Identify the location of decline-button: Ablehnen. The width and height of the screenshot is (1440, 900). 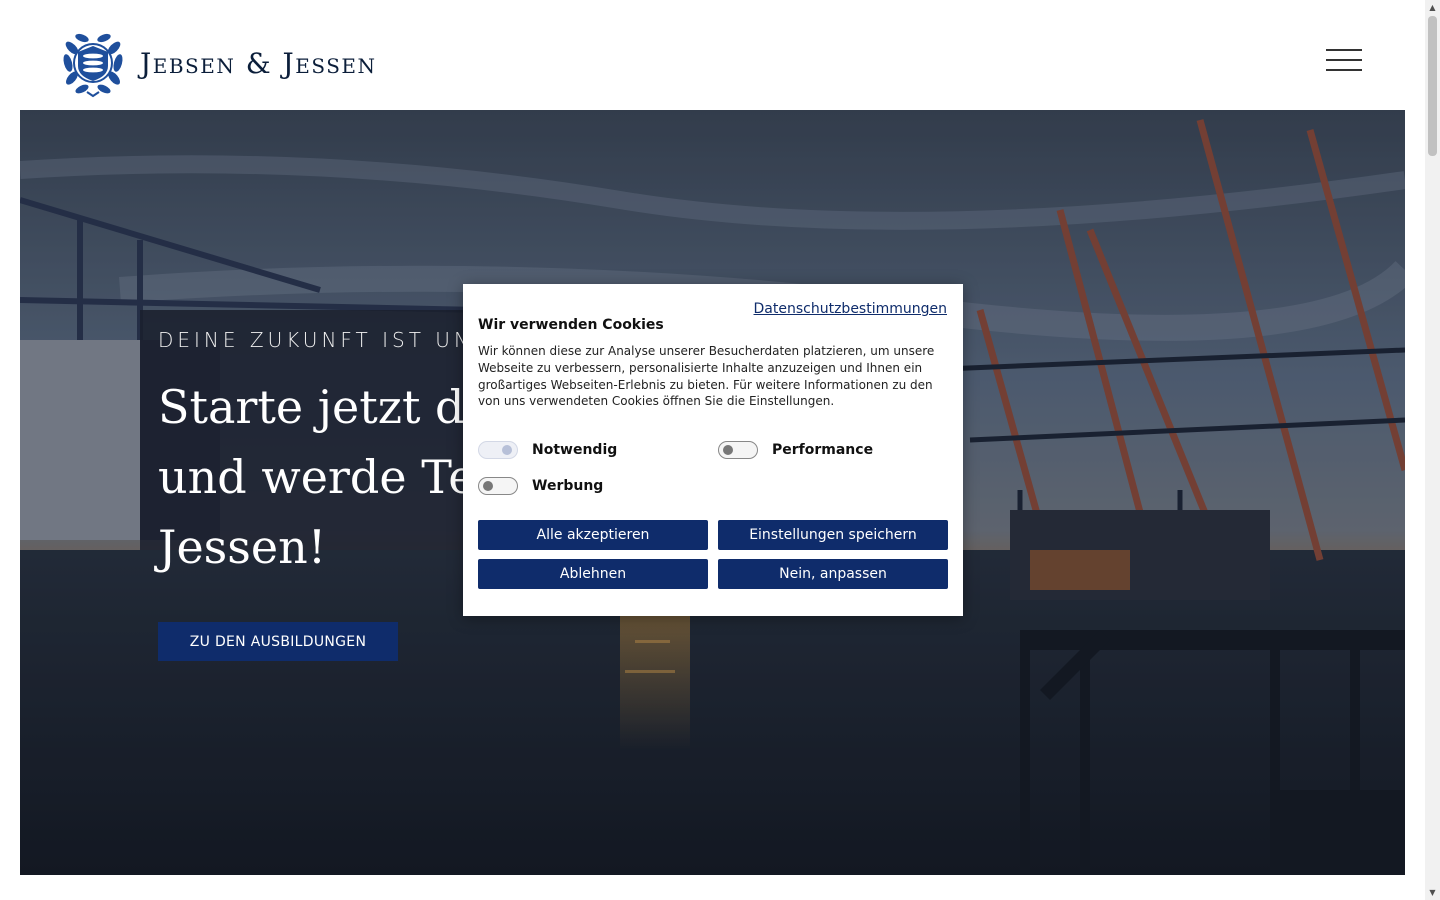
(593, 574).